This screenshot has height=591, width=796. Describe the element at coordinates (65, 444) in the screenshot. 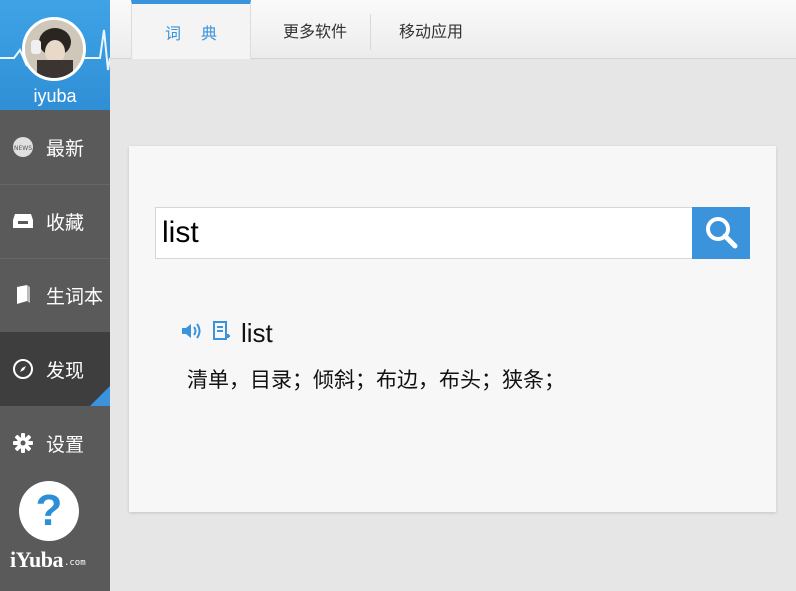

I see `sidebar-item-label: 设置` at that location.